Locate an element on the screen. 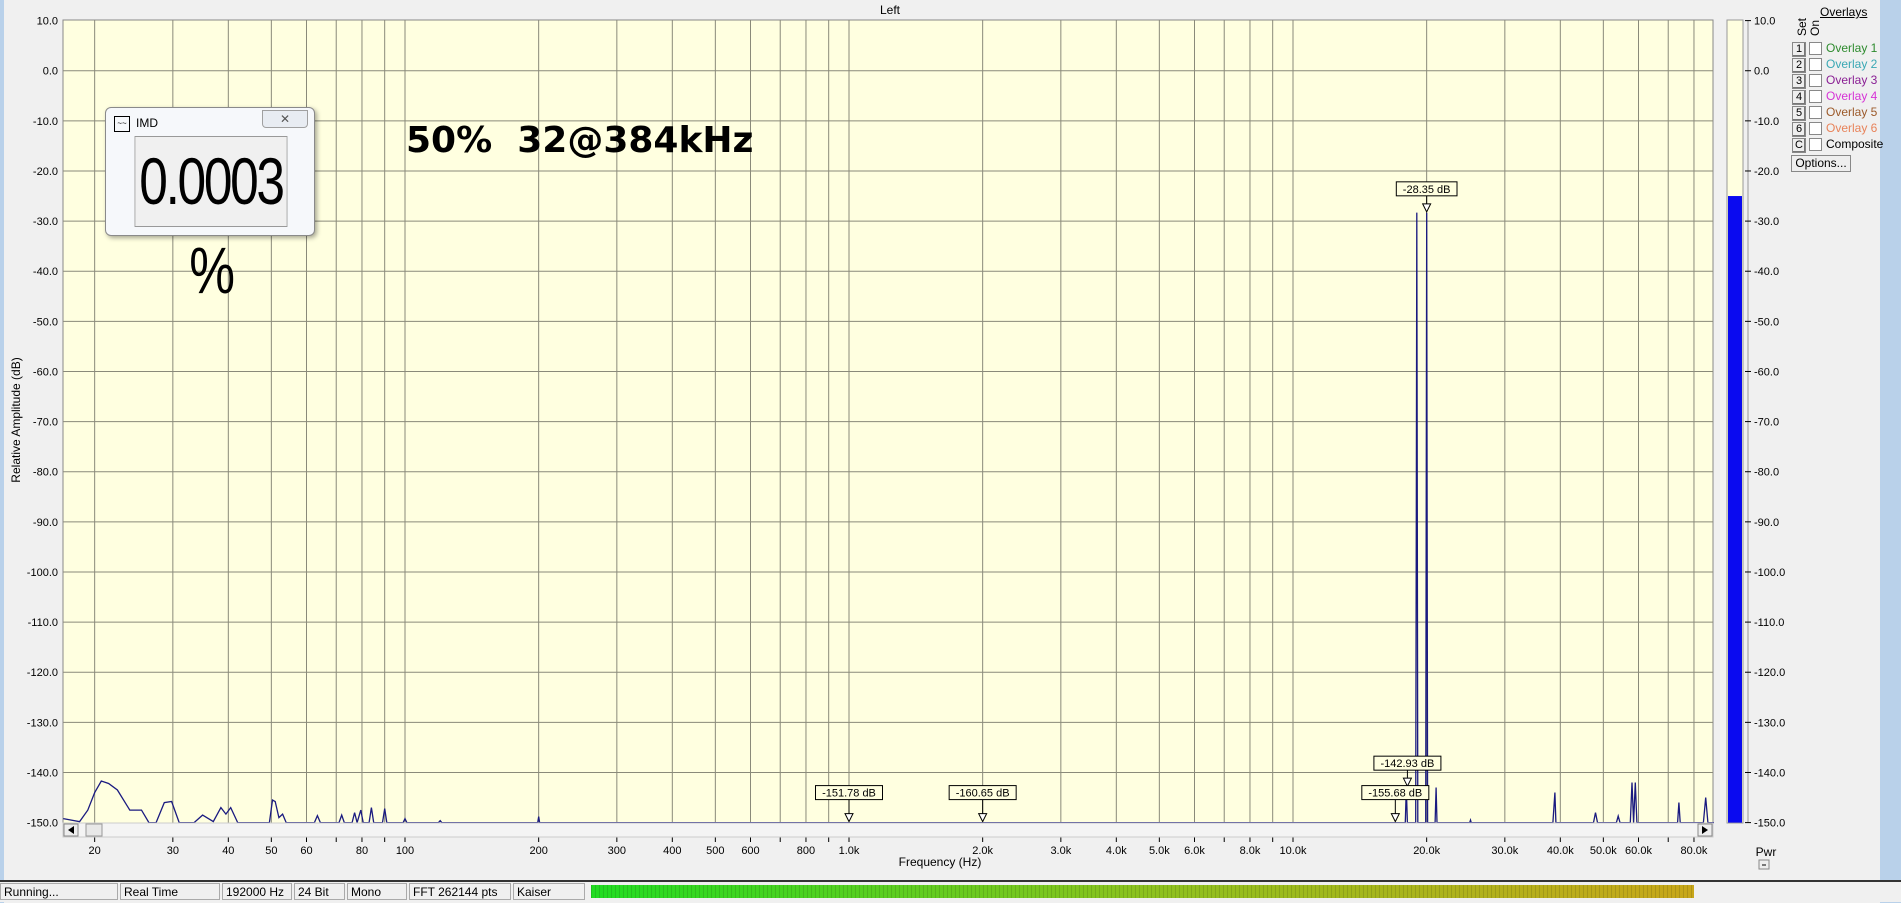 The height and width of the screenshot is (903, 1901). right-tick-label: -50.0 is located at coordinates (1766, 322).